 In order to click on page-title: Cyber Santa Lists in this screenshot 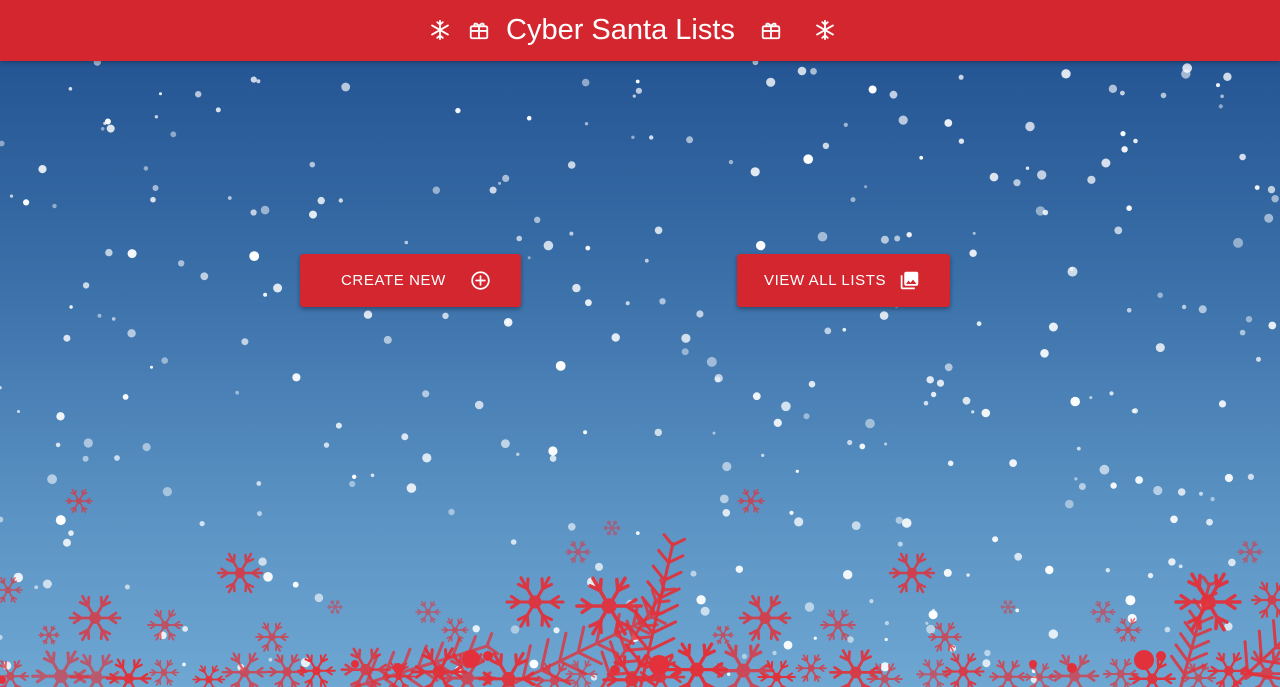, I will do `click(620, 30)`.